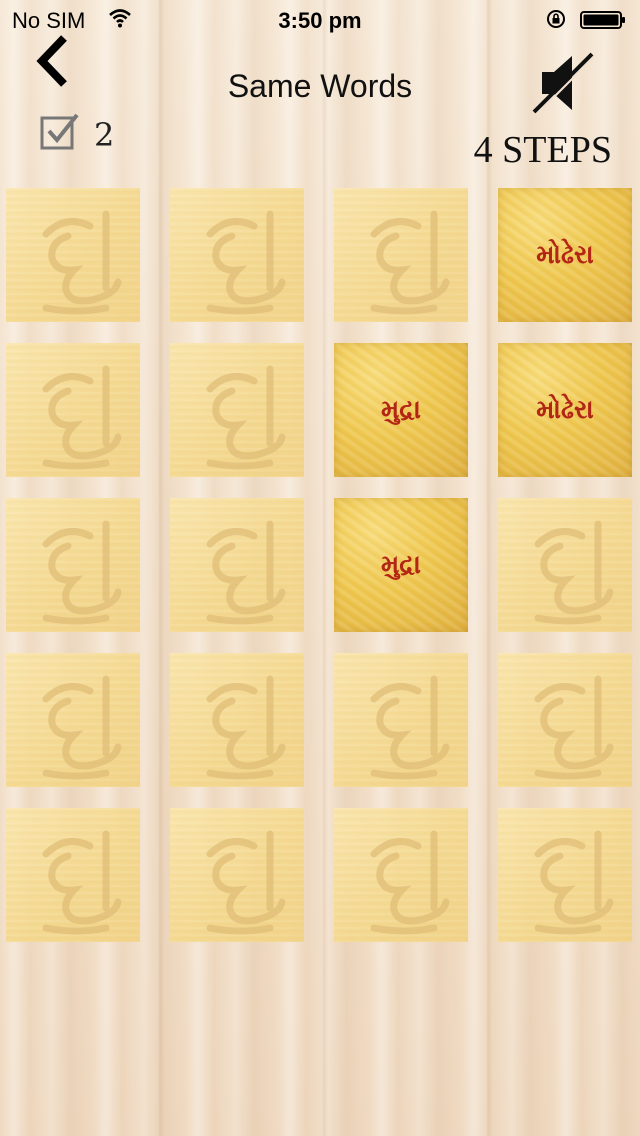 The width and height of the screenshot is (640, 1136). Describe the element at coordinates (556, 19) in the screenshot. I see `rotation-lock-icon` at that location.